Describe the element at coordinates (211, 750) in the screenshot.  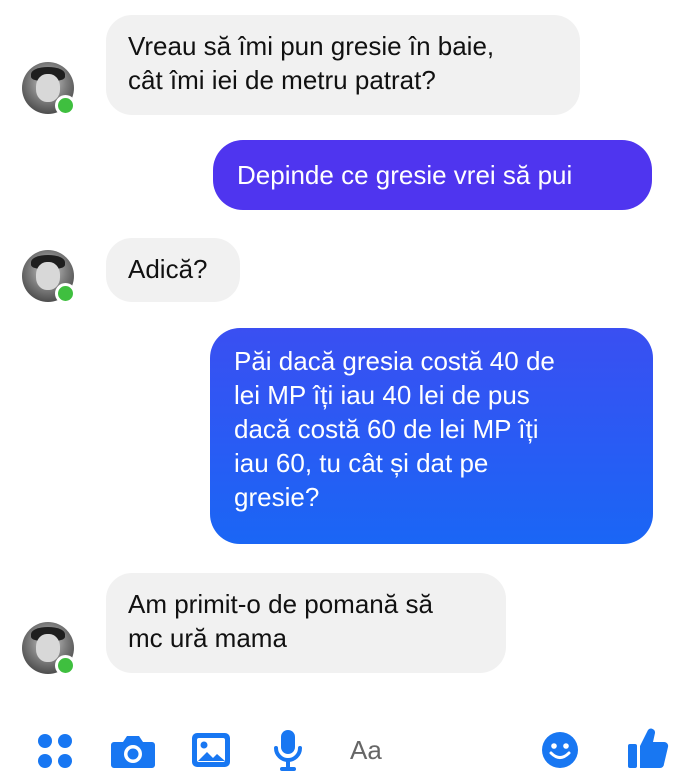
I see `gallery-icon` at that location.